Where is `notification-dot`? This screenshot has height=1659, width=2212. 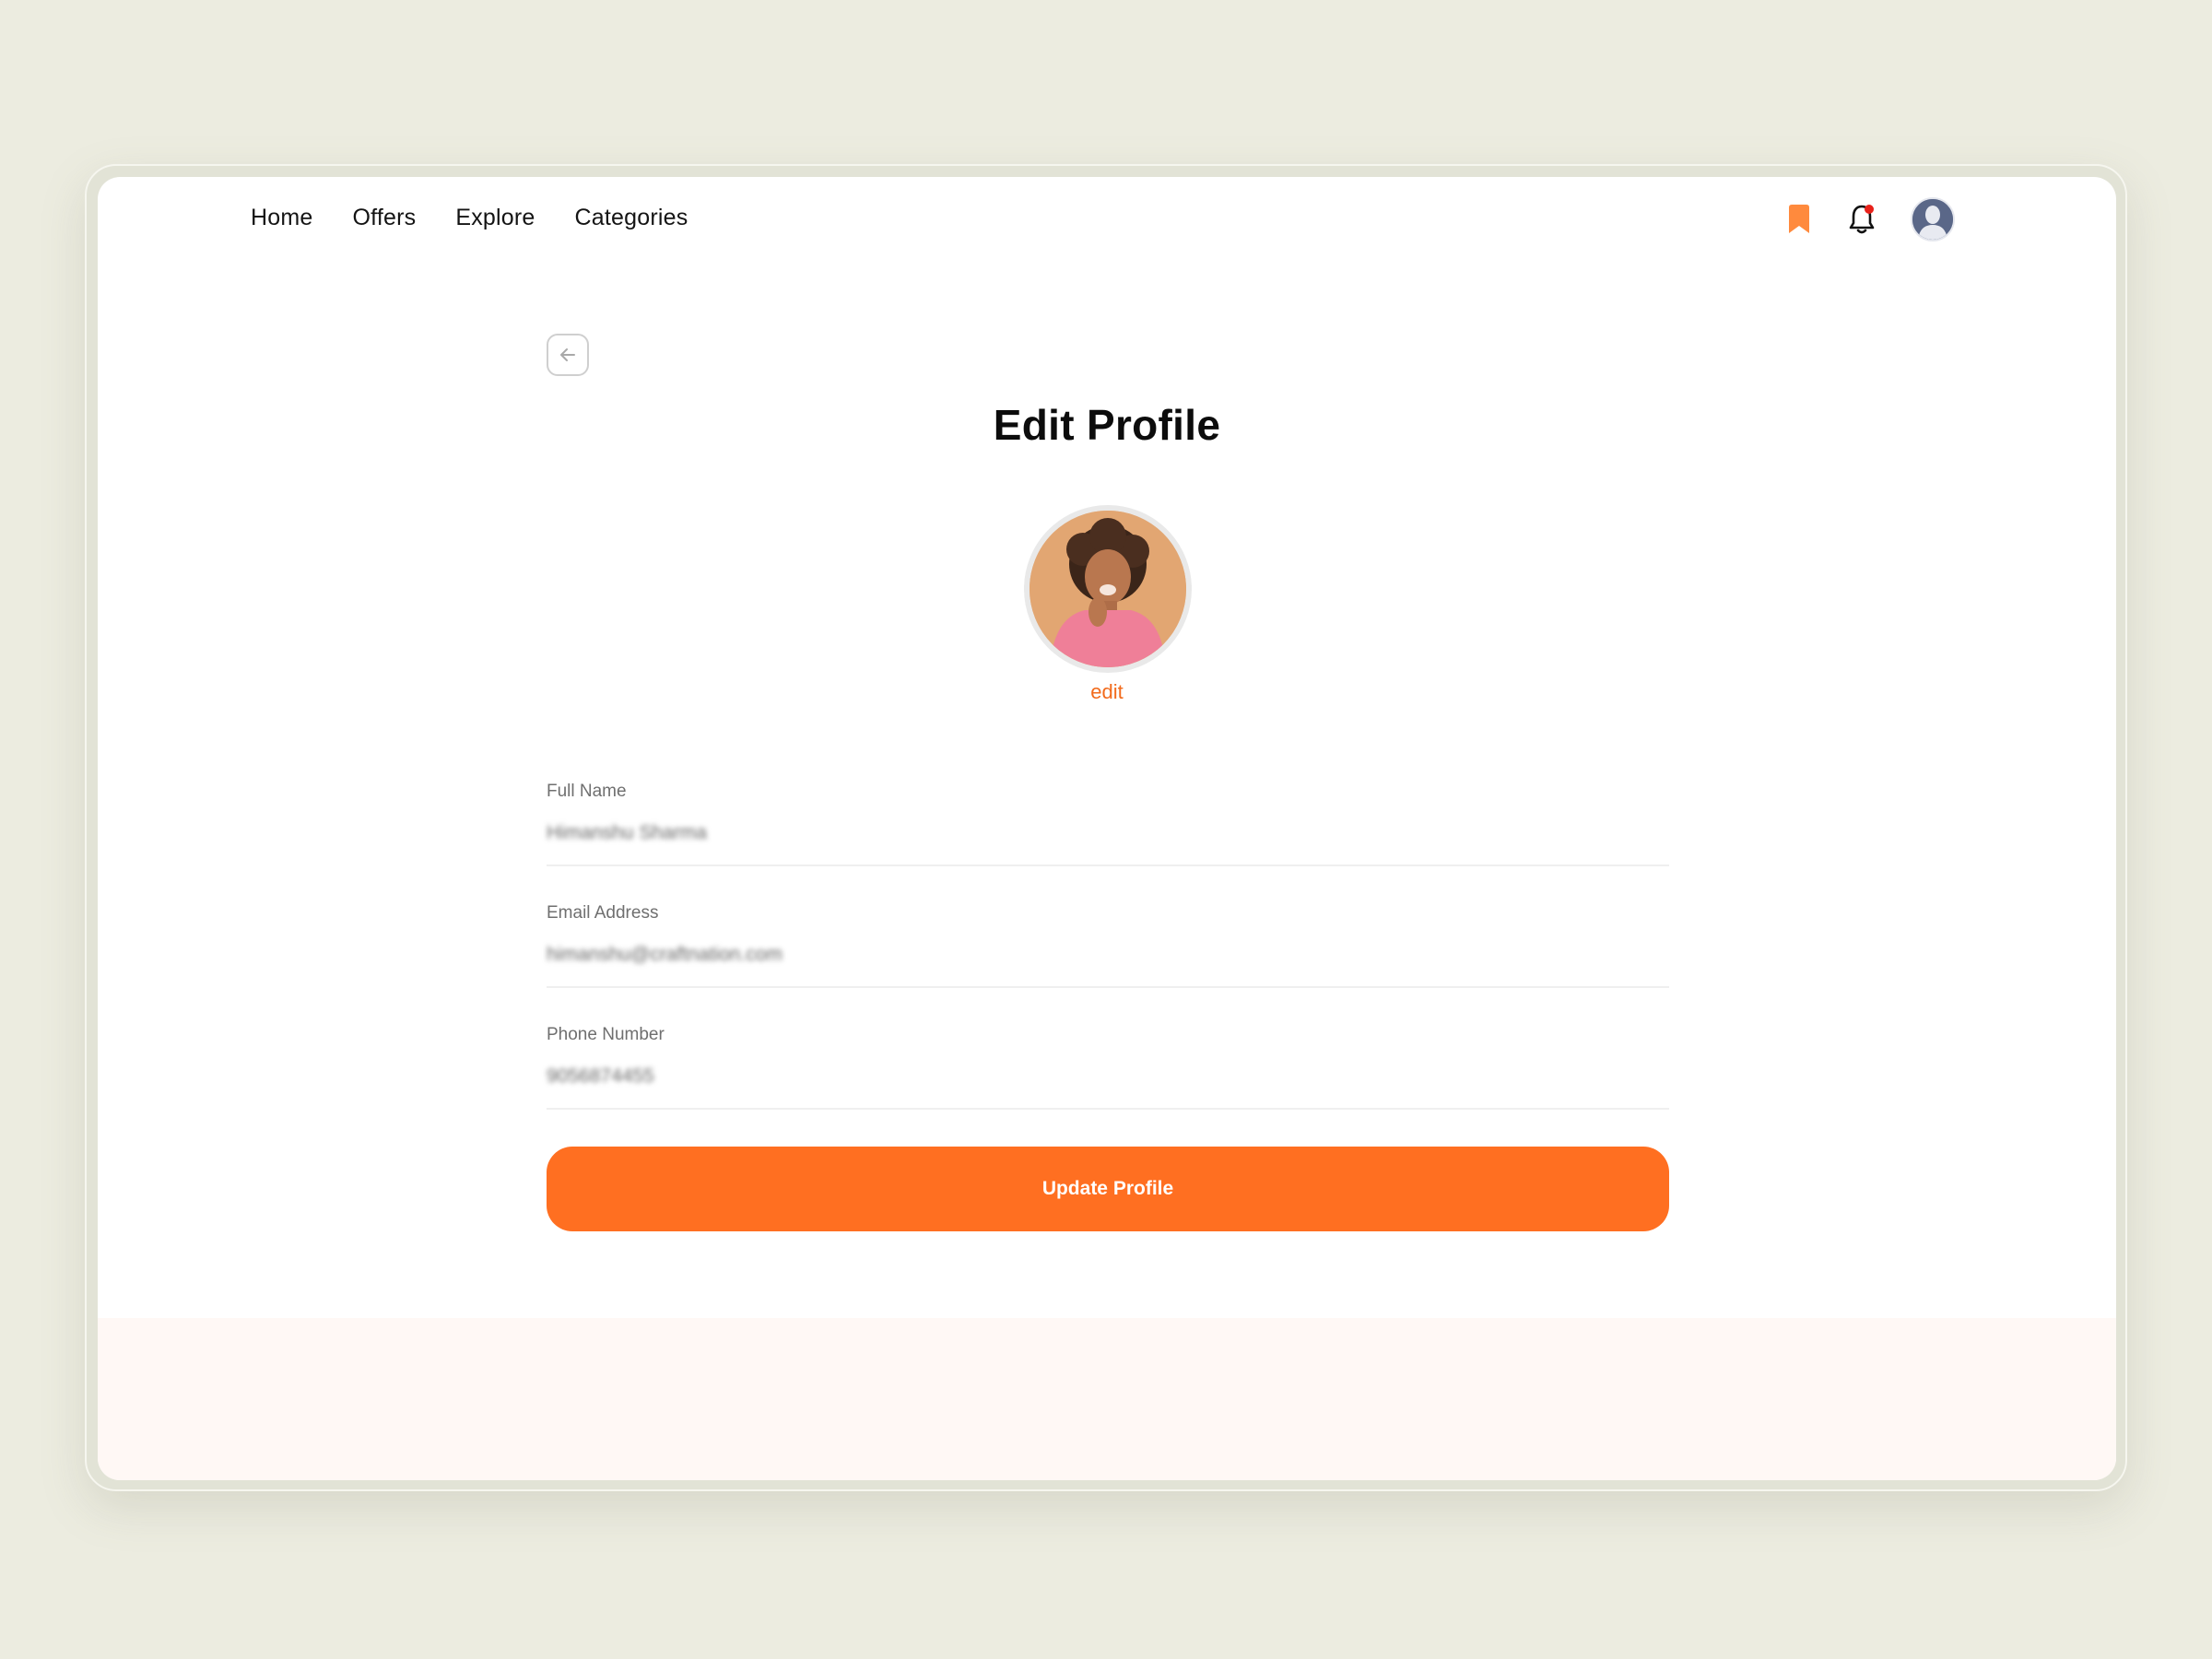
notification-dot is located at coordinates (1869, 209).